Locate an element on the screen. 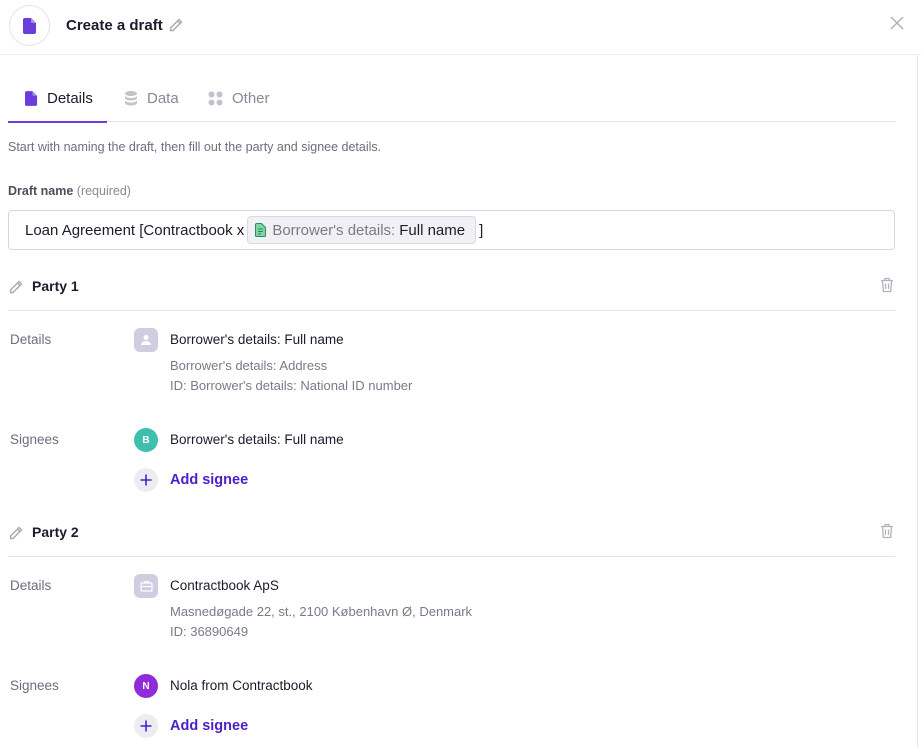 This screenshot has width=921, height=748. draft-name-suffix: ] is located at coordinates (481, 230).